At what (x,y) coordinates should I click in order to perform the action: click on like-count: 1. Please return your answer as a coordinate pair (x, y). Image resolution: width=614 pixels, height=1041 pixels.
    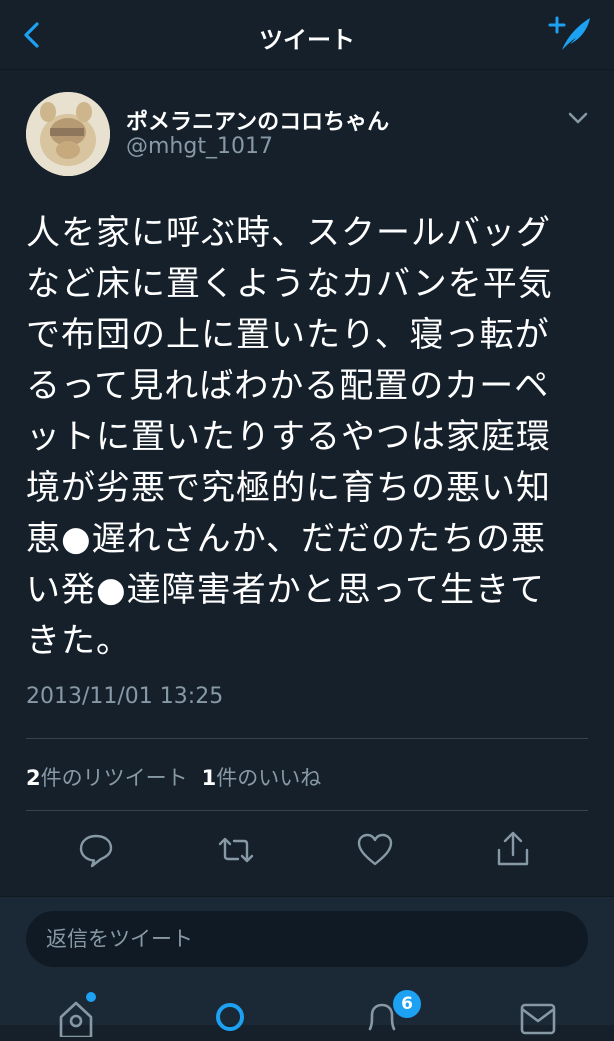
    Looking at the image, I should click on (209, 778).